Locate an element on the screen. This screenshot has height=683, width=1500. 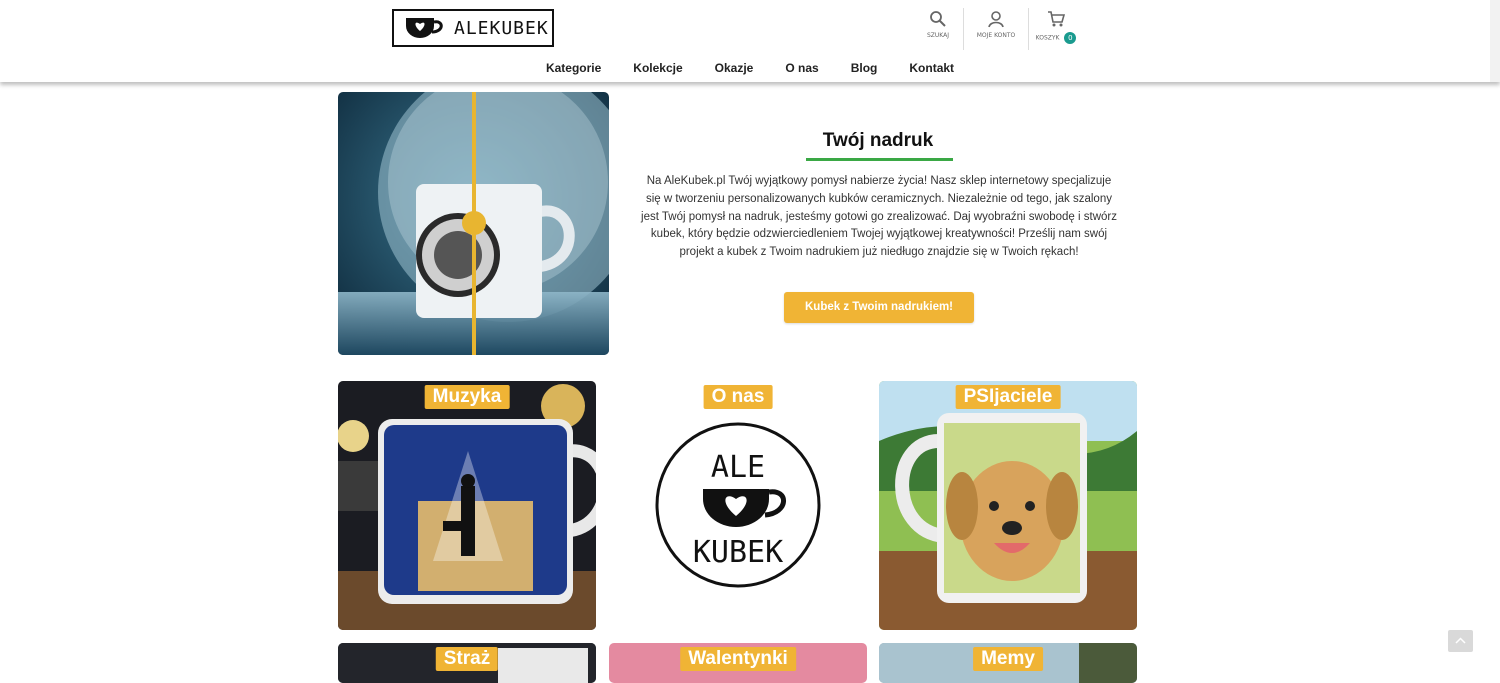
cart-button: KOSZYK 0 is located at coordinates (1056, 27).